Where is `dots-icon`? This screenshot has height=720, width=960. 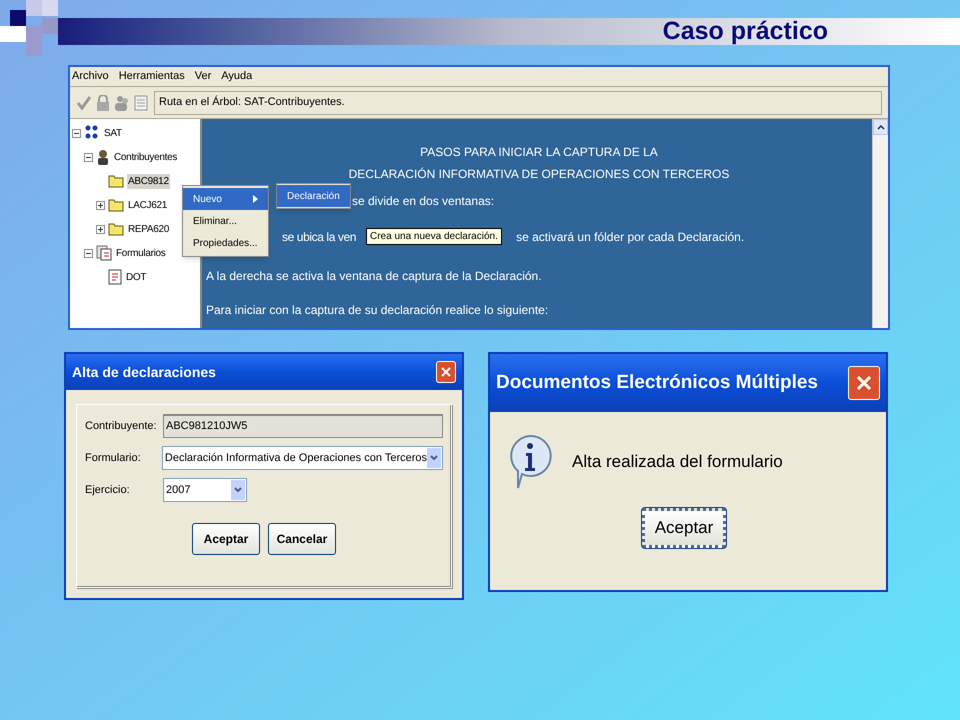
dots-icon is located at coordinates (92, 133).